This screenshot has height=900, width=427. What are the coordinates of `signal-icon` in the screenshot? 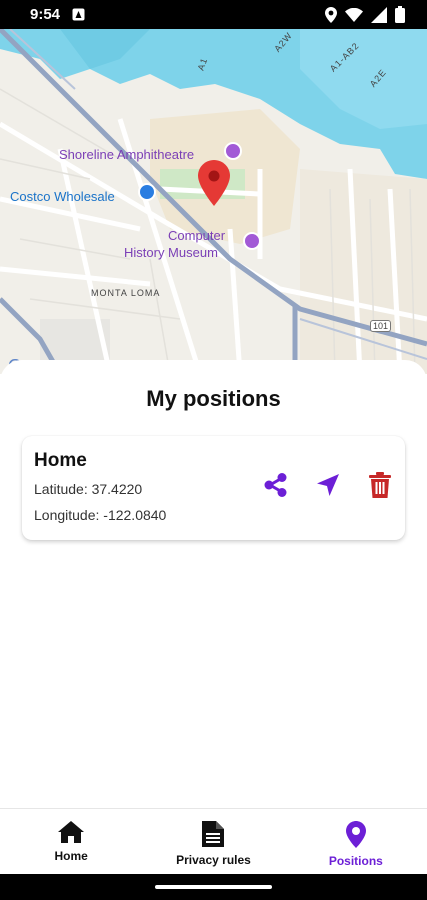 It's located at (379, 14).